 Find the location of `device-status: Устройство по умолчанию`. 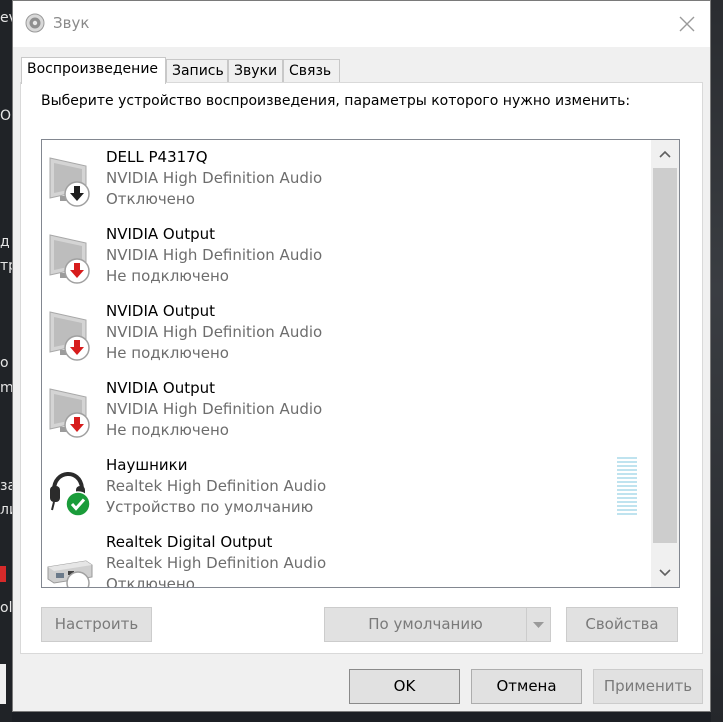

device-status: Устройство по умолчанию is located at coordinates (210, 507).